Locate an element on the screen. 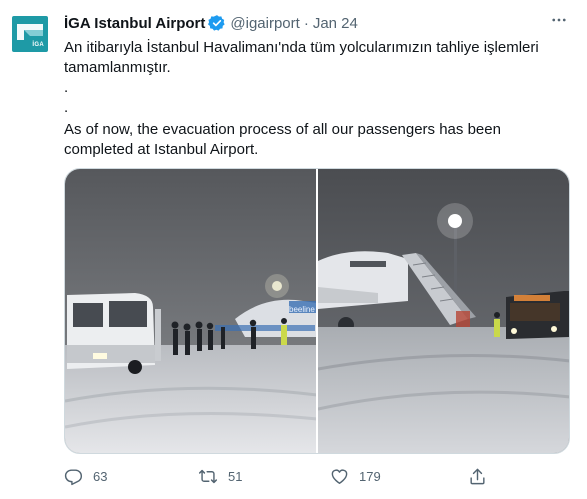 This screenshot has height=499, width=587. tweet-header: İGA Istanbul Airport @igairport · Jan 24 is located at coordinates (315, 23).